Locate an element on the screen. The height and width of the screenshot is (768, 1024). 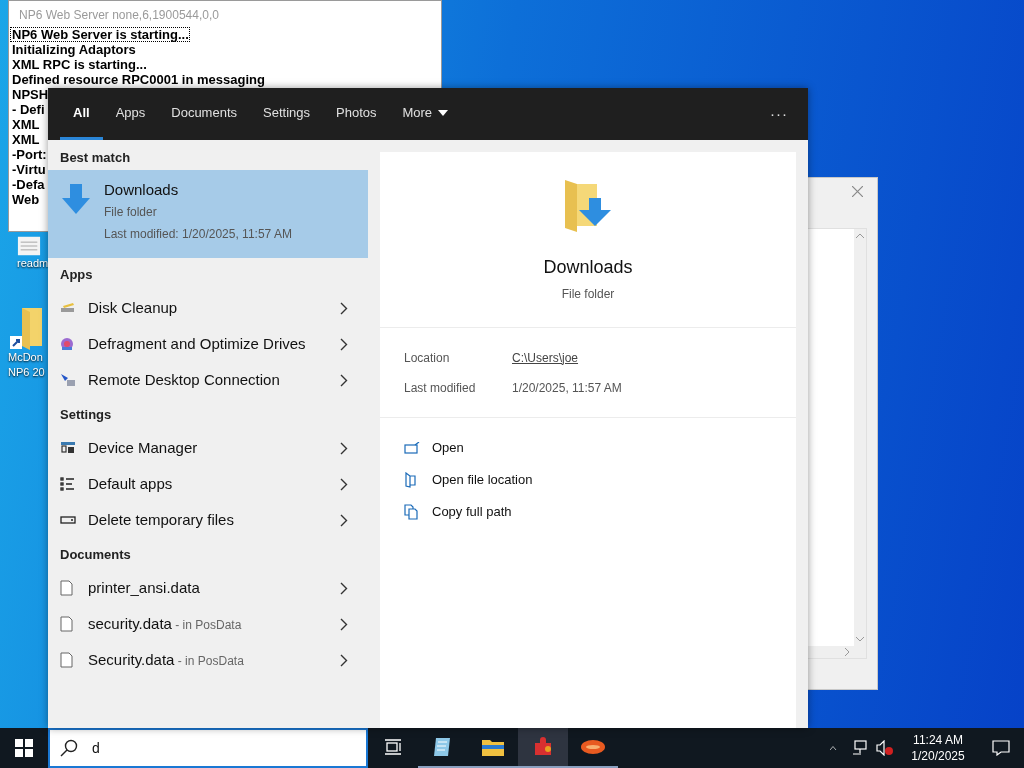
device-manager-icon is located at coordinates (68, 448).